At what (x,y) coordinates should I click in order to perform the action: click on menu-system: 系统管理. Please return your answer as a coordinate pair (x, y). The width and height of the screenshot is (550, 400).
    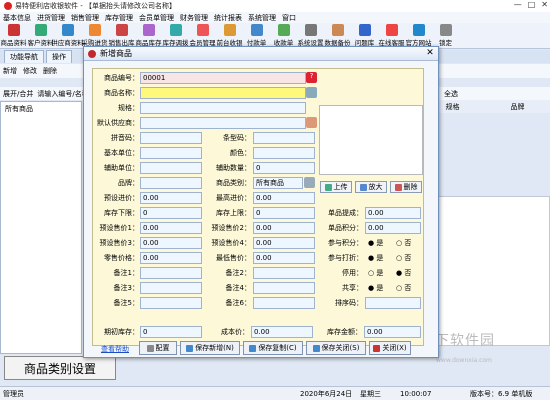
    Looking at the image, I should click on (262, 18).